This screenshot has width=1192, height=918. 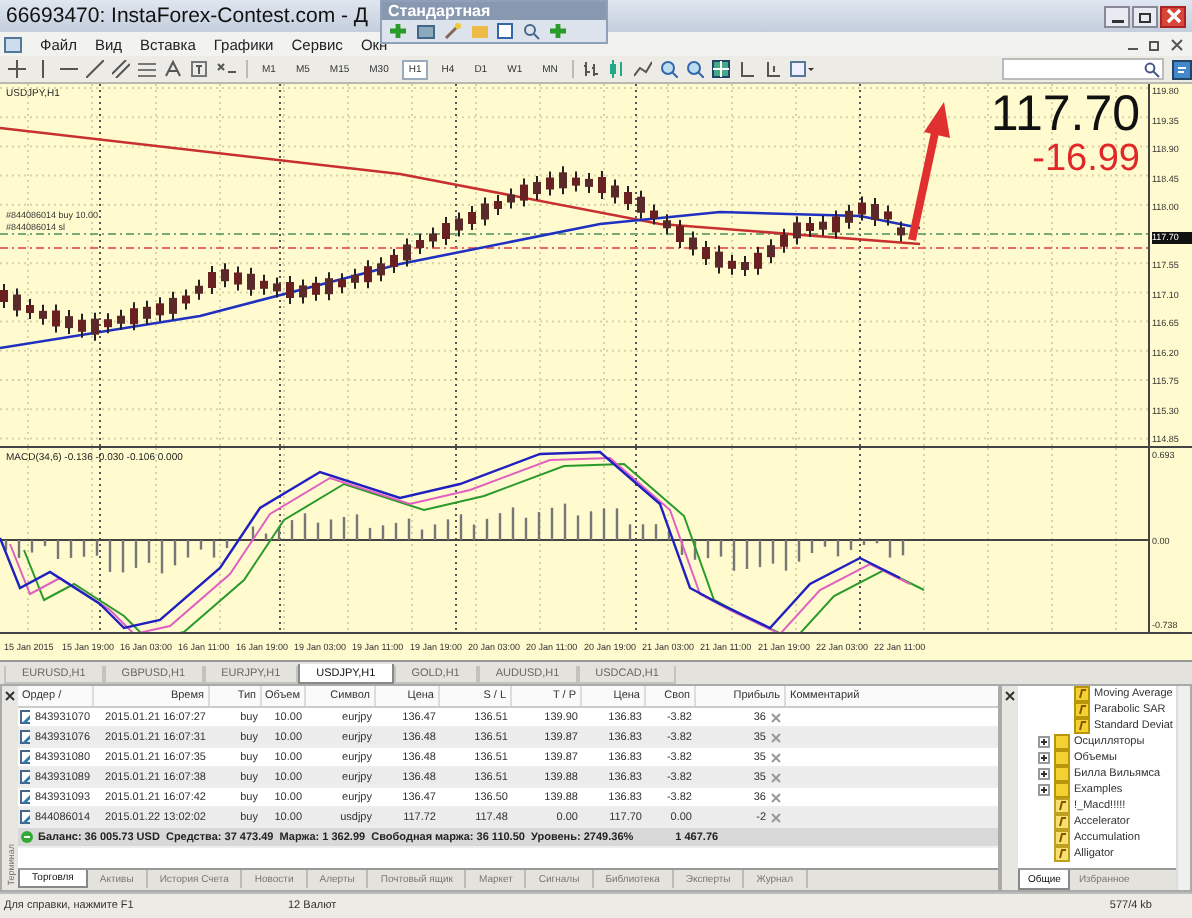 What do you see at coordinates (720, 69) in the screenshot?
I see `tile-icon` at bounding box center [720, 69].